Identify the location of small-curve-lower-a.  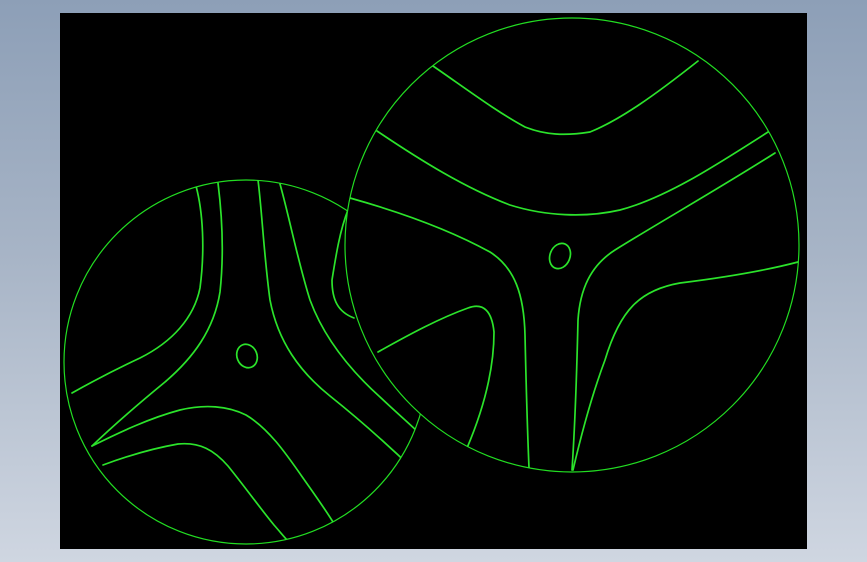
(212, 464).